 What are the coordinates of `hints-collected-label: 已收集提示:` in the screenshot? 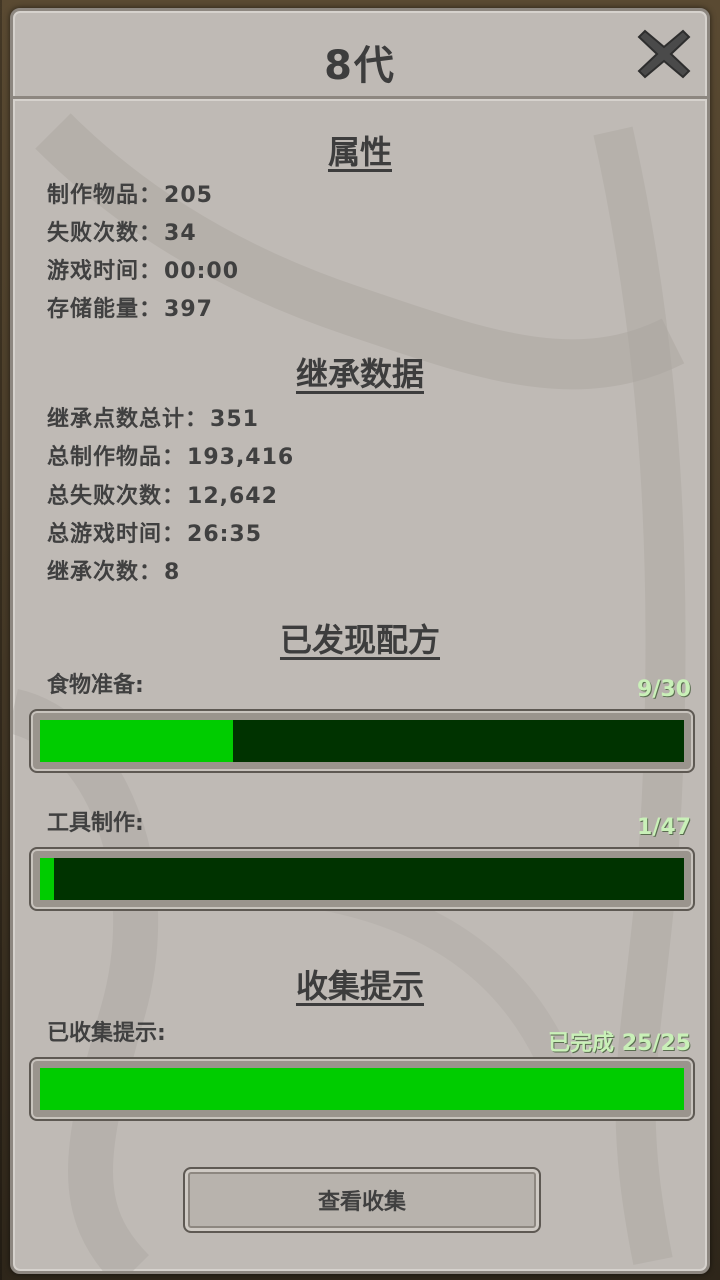 It's located at (106, 1033).